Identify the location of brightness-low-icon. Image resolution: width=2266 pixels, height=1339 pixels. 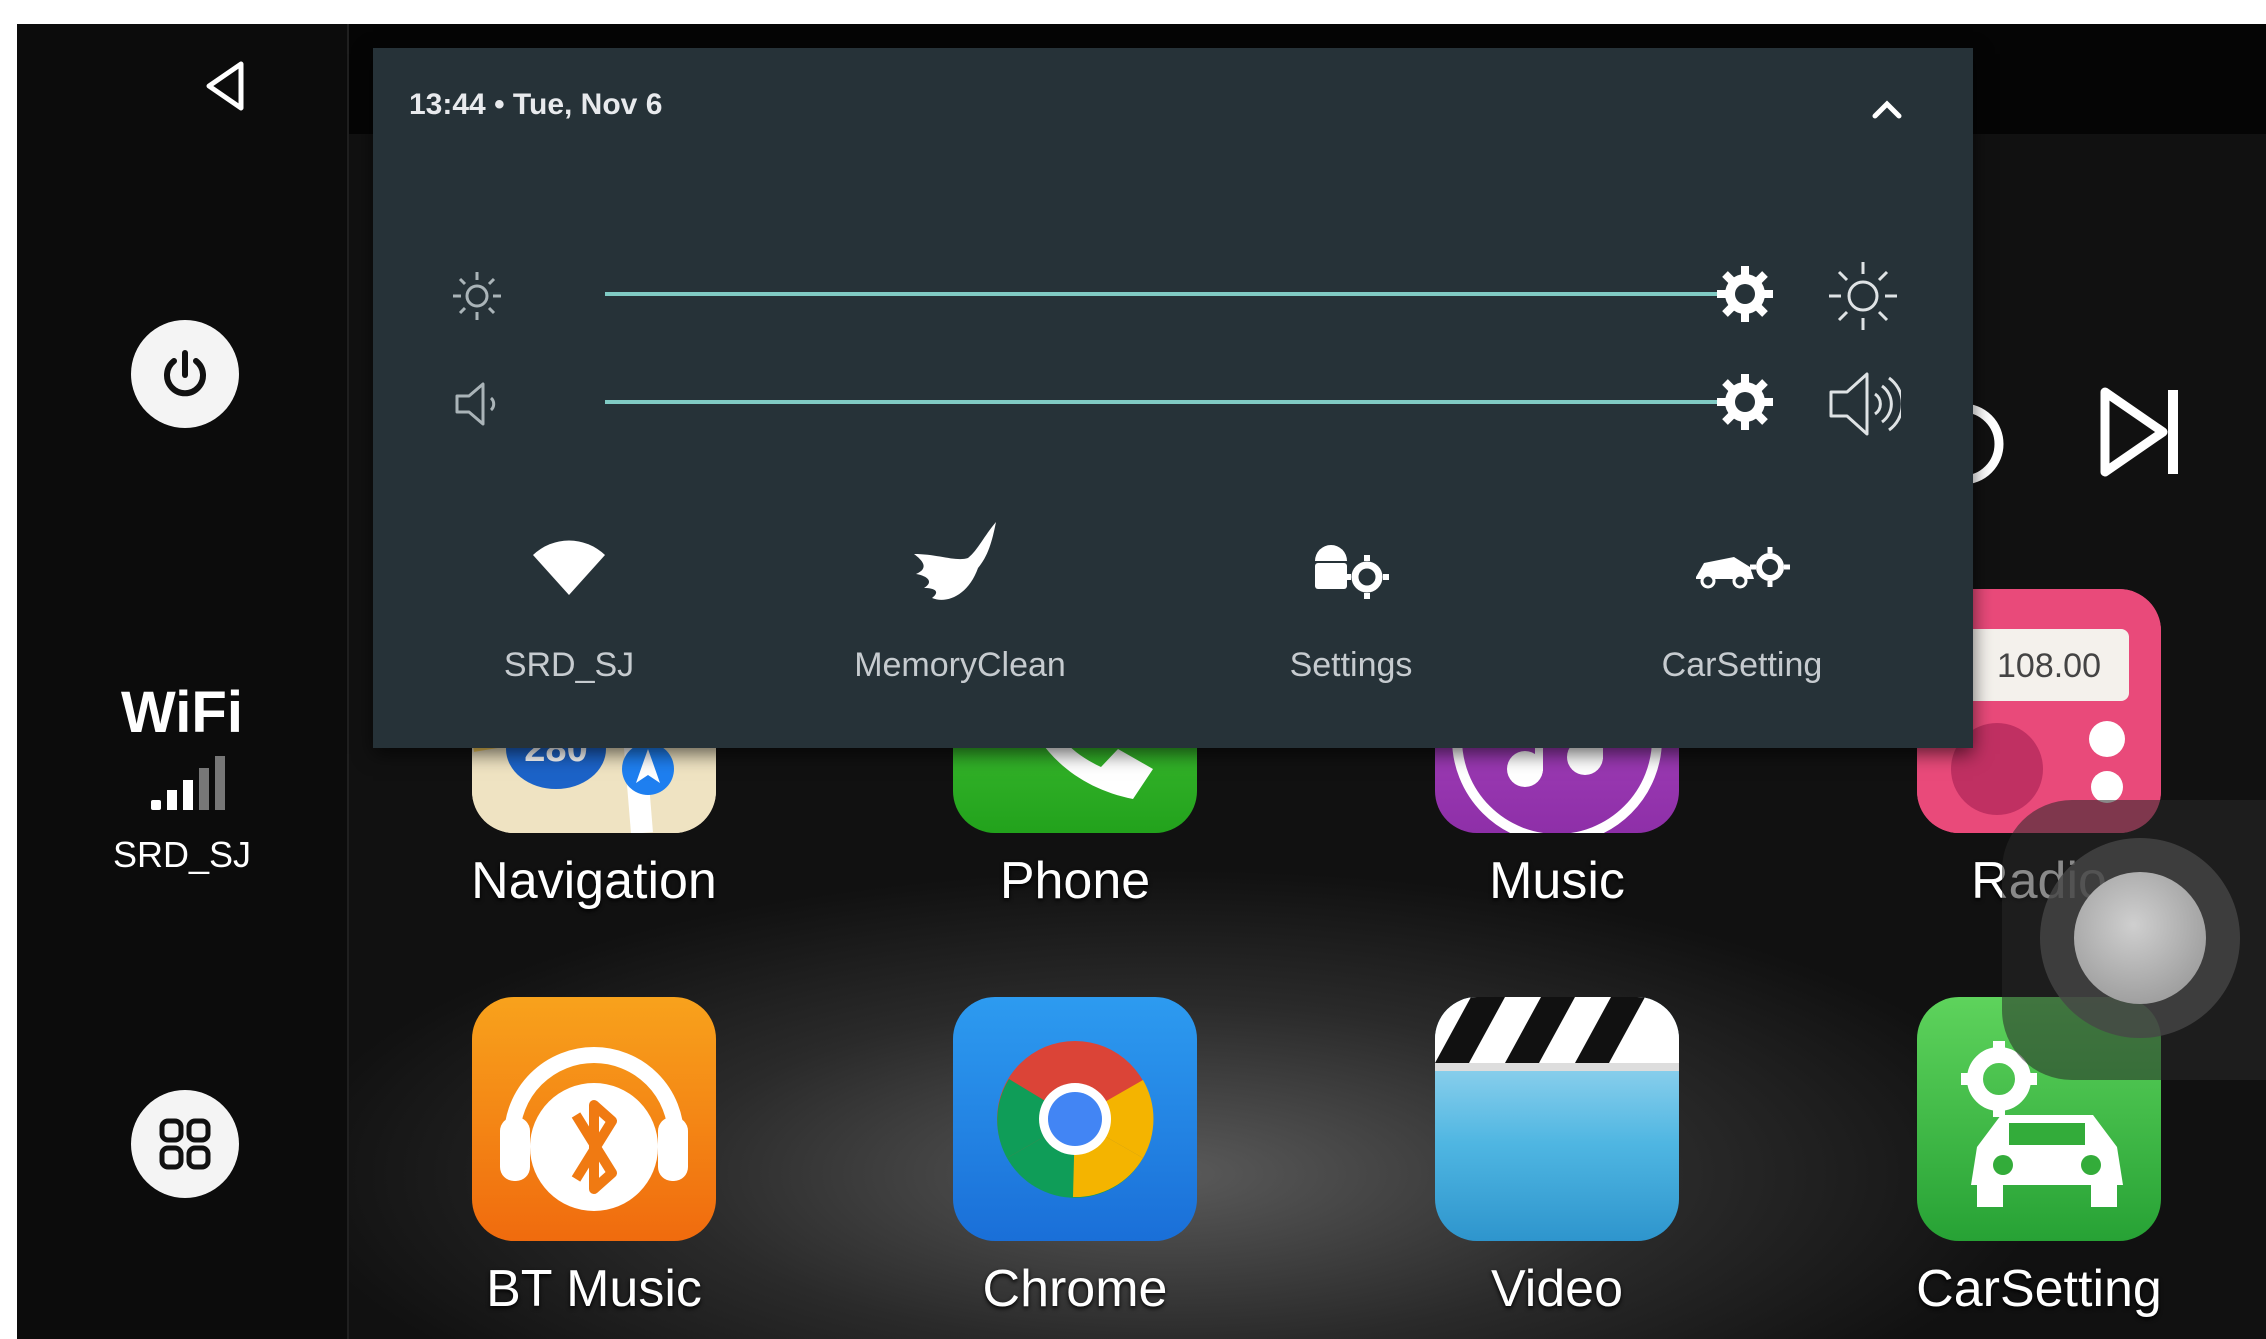
(477, 296).